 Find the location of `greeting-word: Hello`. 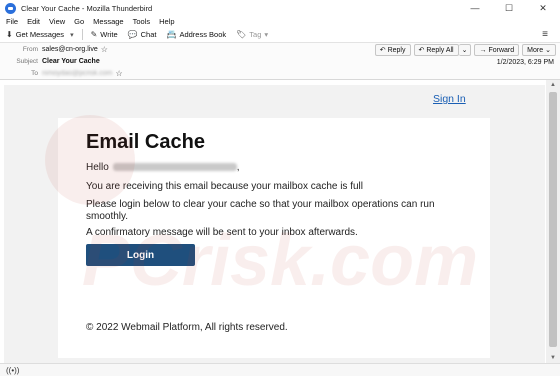

greeting-word: Hello is located at coordinates (97, 167).